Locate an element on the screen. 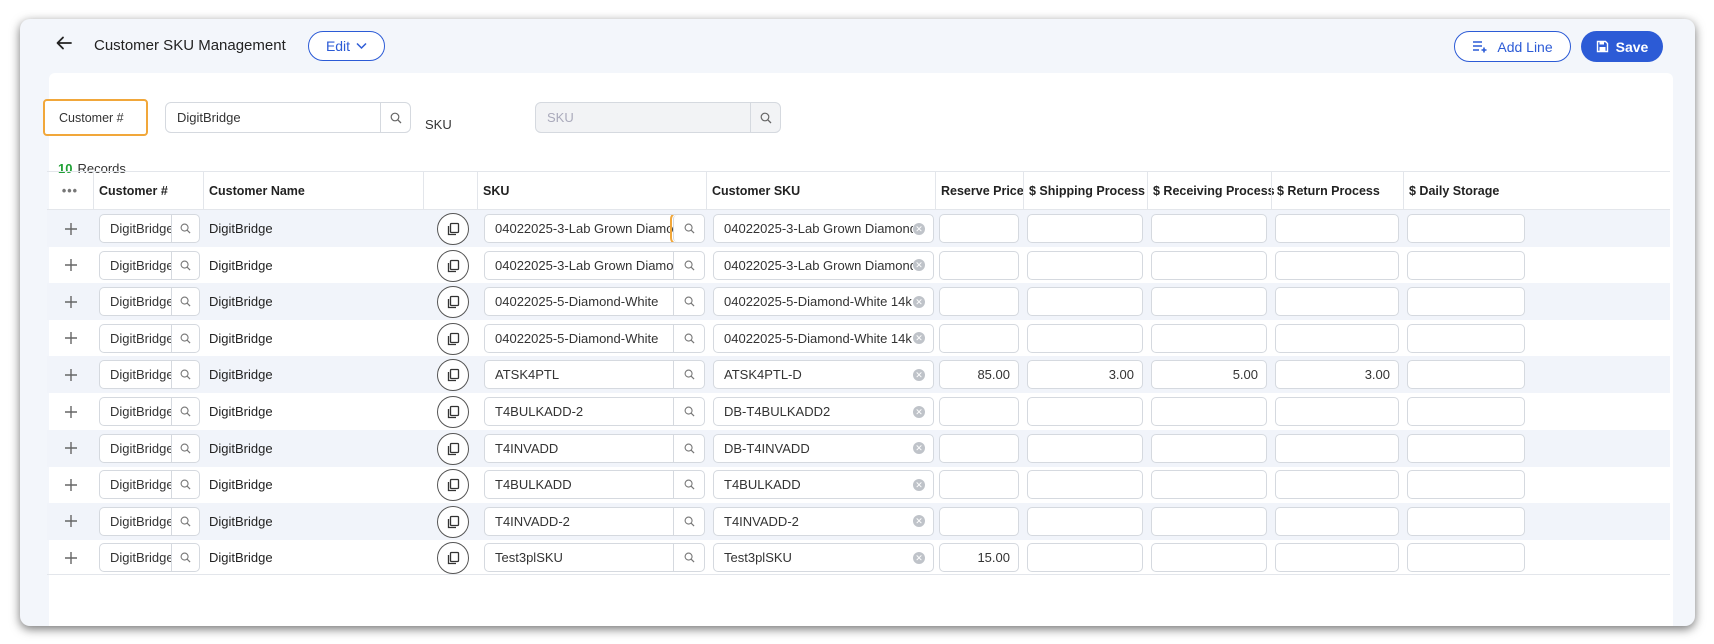  row-reserve-price-input: 15.00 is located at coordinates (979, 558).